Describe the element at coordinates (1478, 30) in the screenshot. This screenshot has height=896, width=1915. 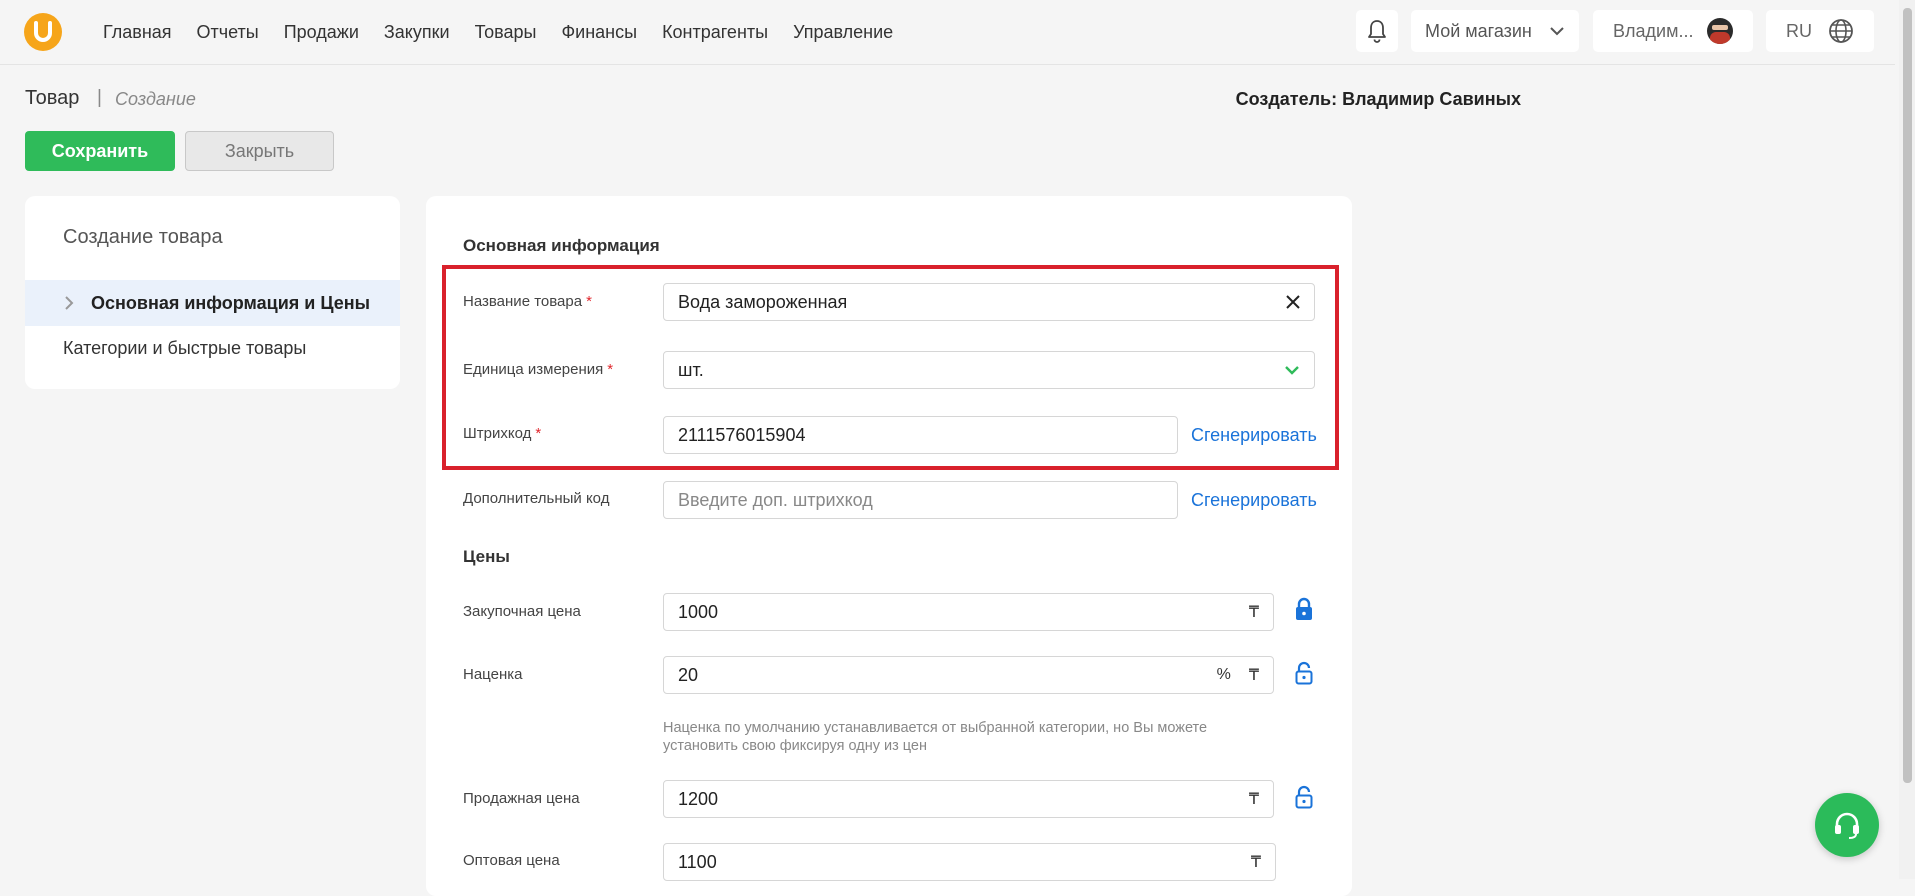
I see `store-name: Мой магазин` at that location.